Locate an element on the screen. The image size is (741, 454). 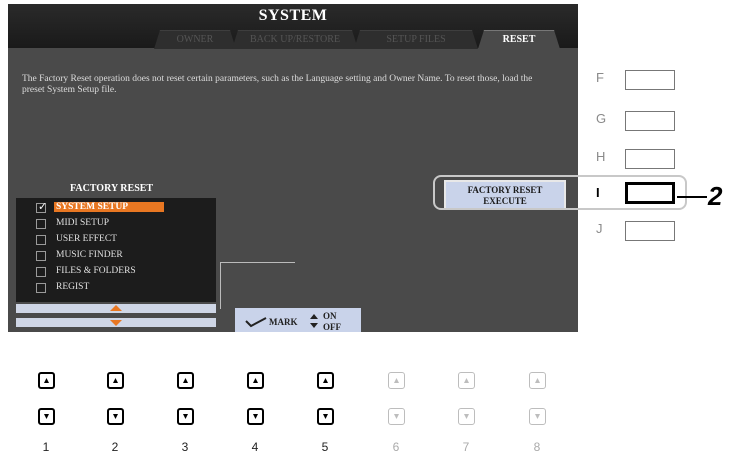
list-item-label: REGIST is located at coordinates (73, 287).